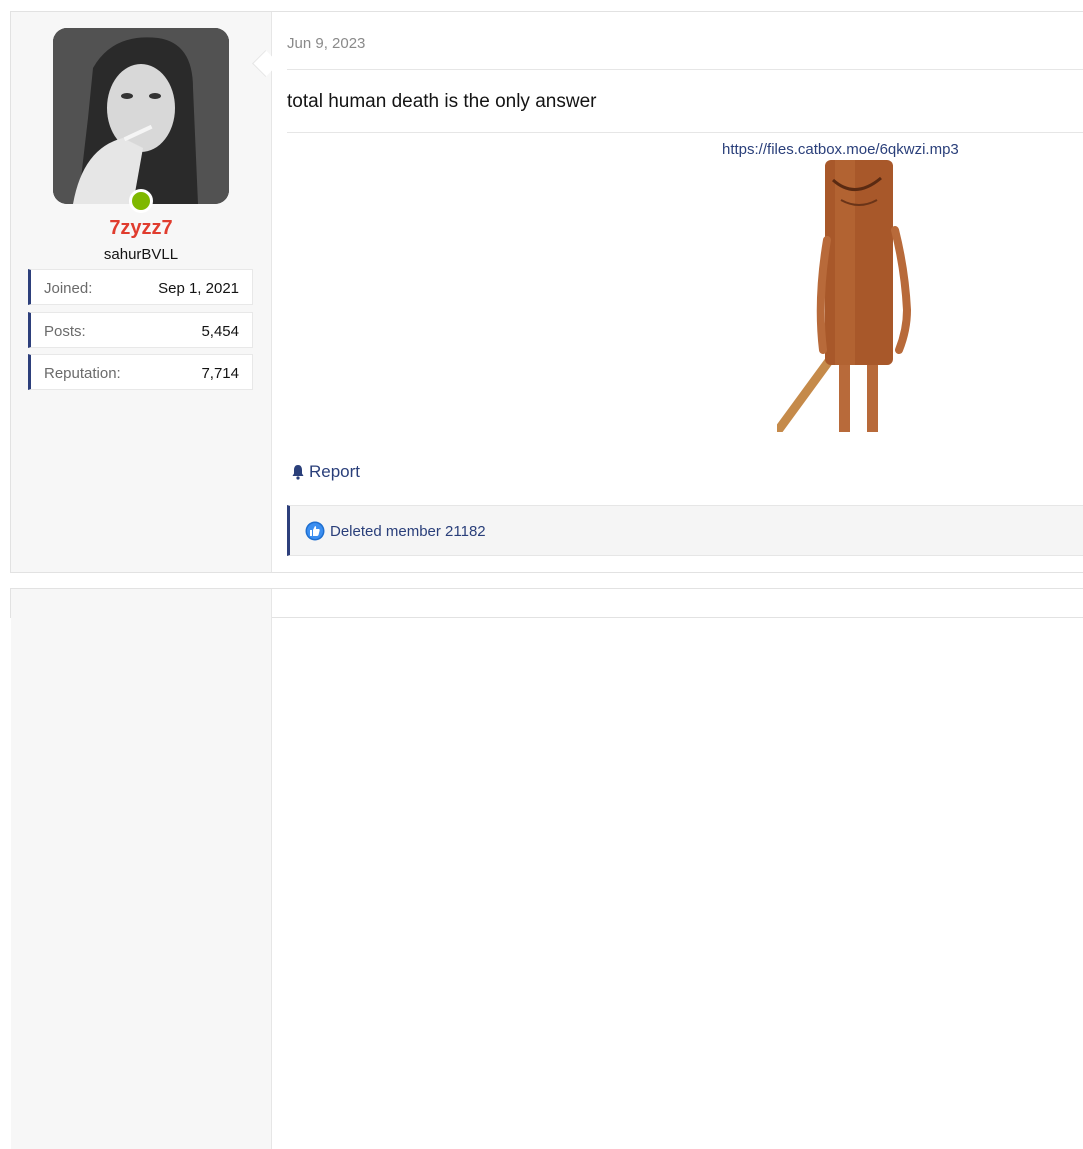 This screenshot has width=1083, height=1149. I want to click on stat-posts: Posts: 5,454, so click(140, 330).